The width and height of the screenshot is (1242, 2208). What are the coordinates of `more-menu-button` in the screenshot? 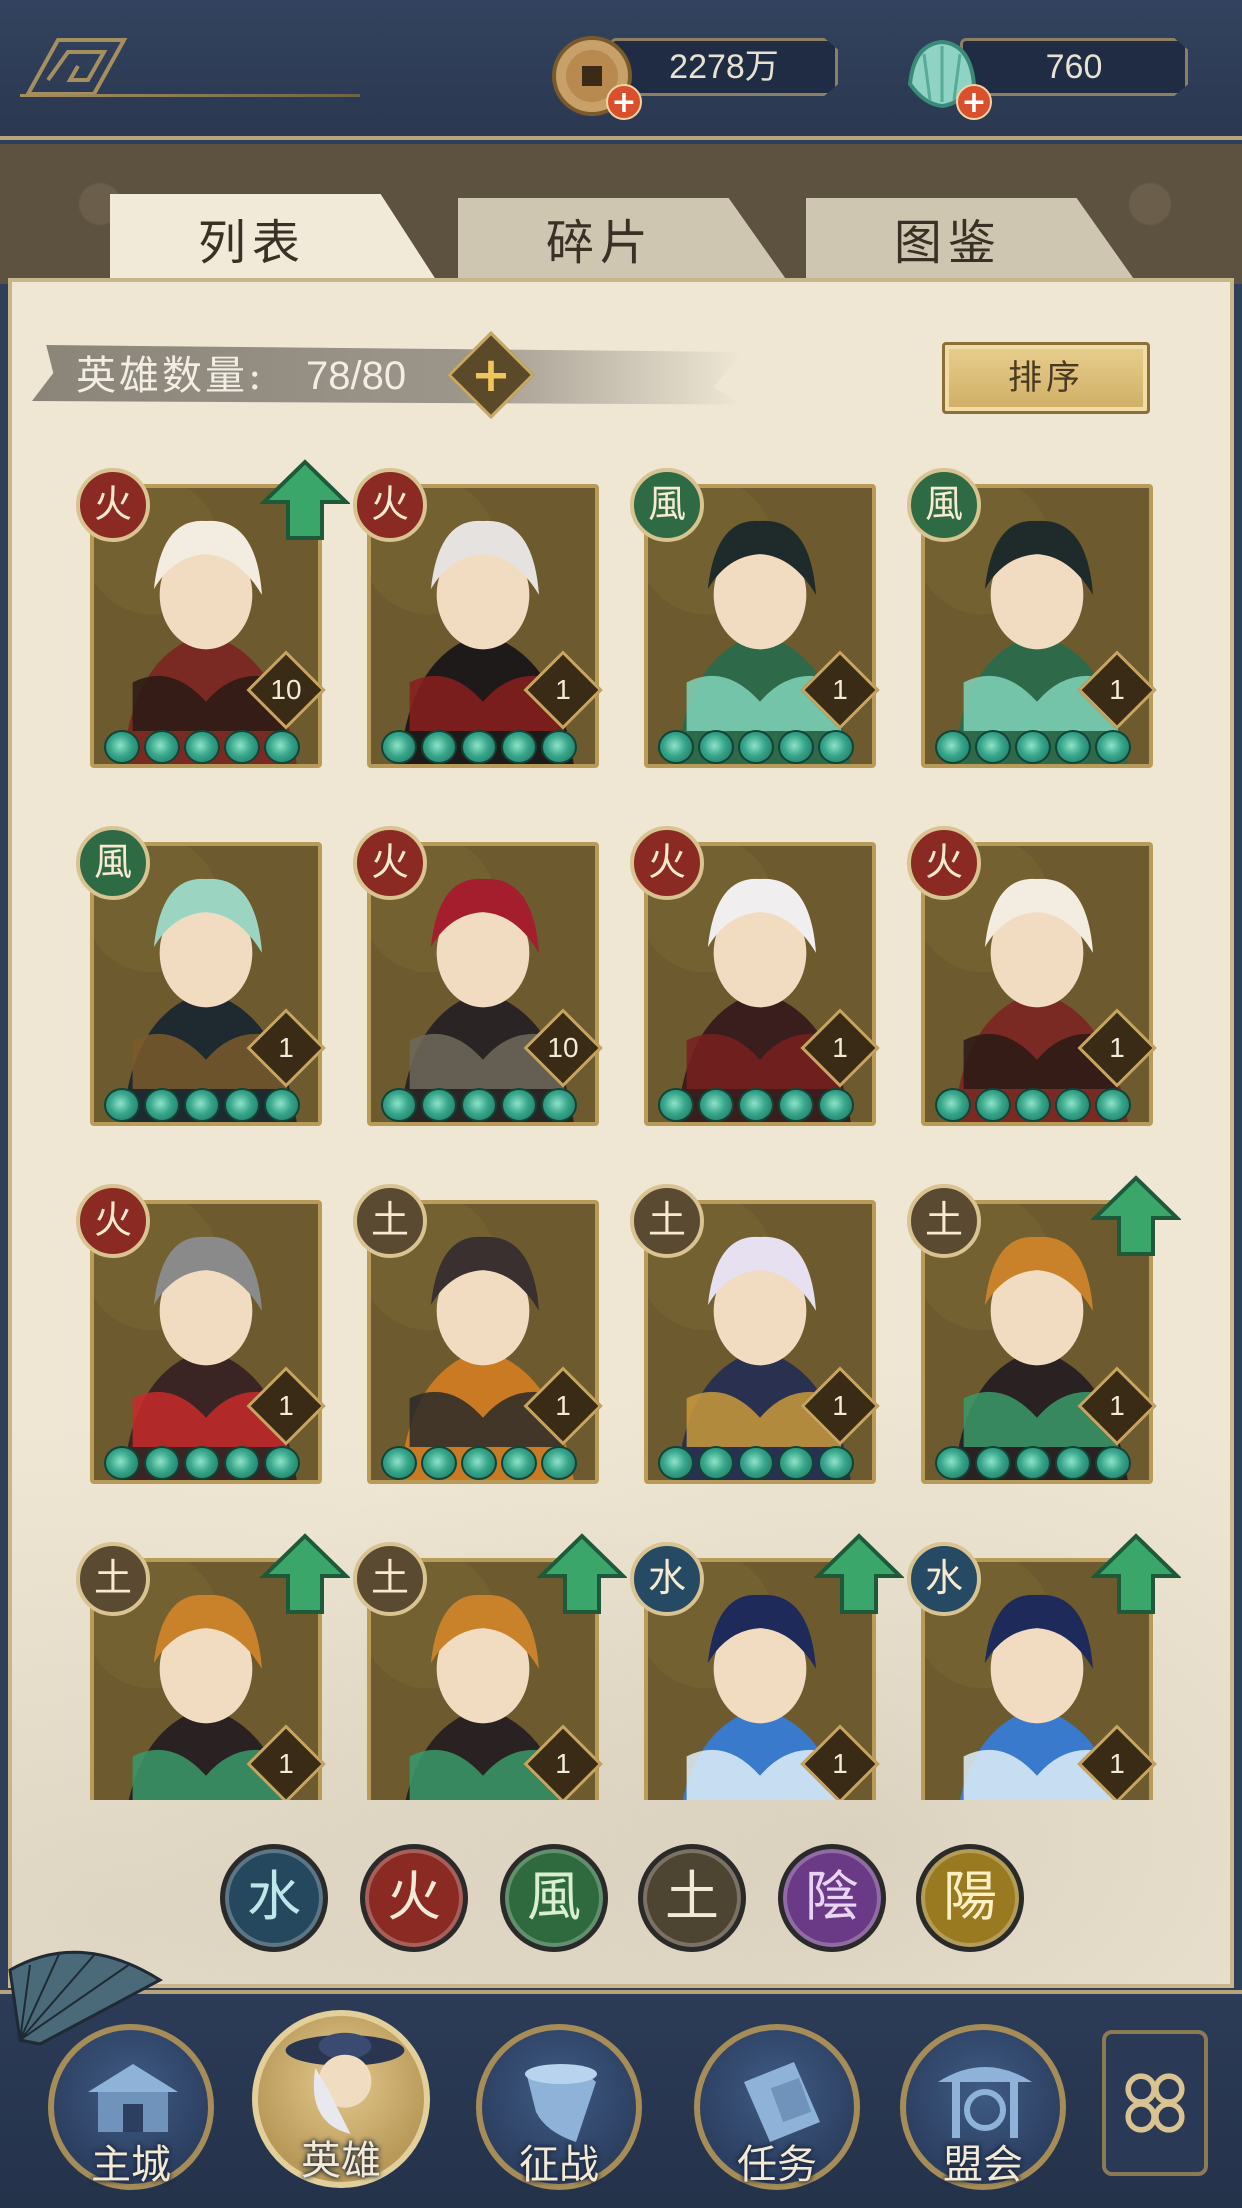 It's located at (1155, 2103).